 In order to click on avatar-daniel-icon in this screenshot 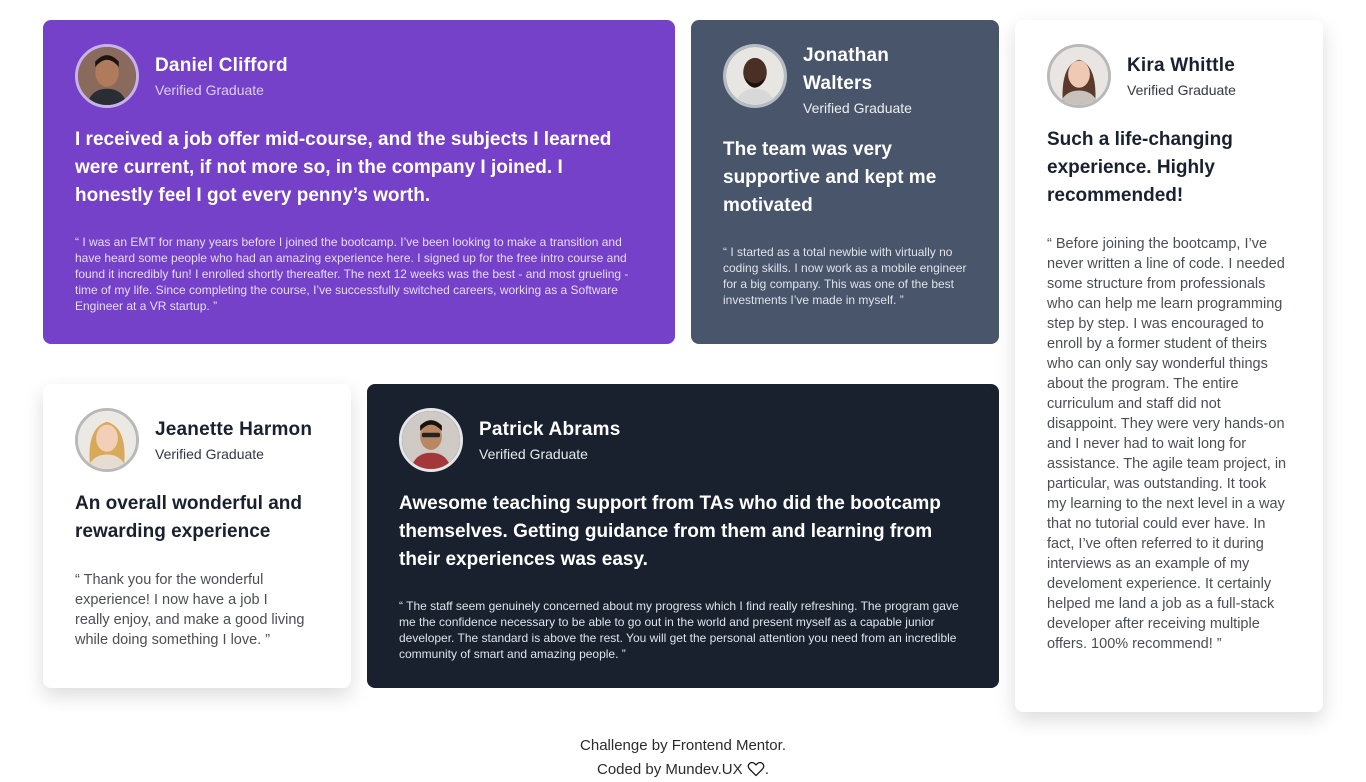, I will do `click(107, 76)`.